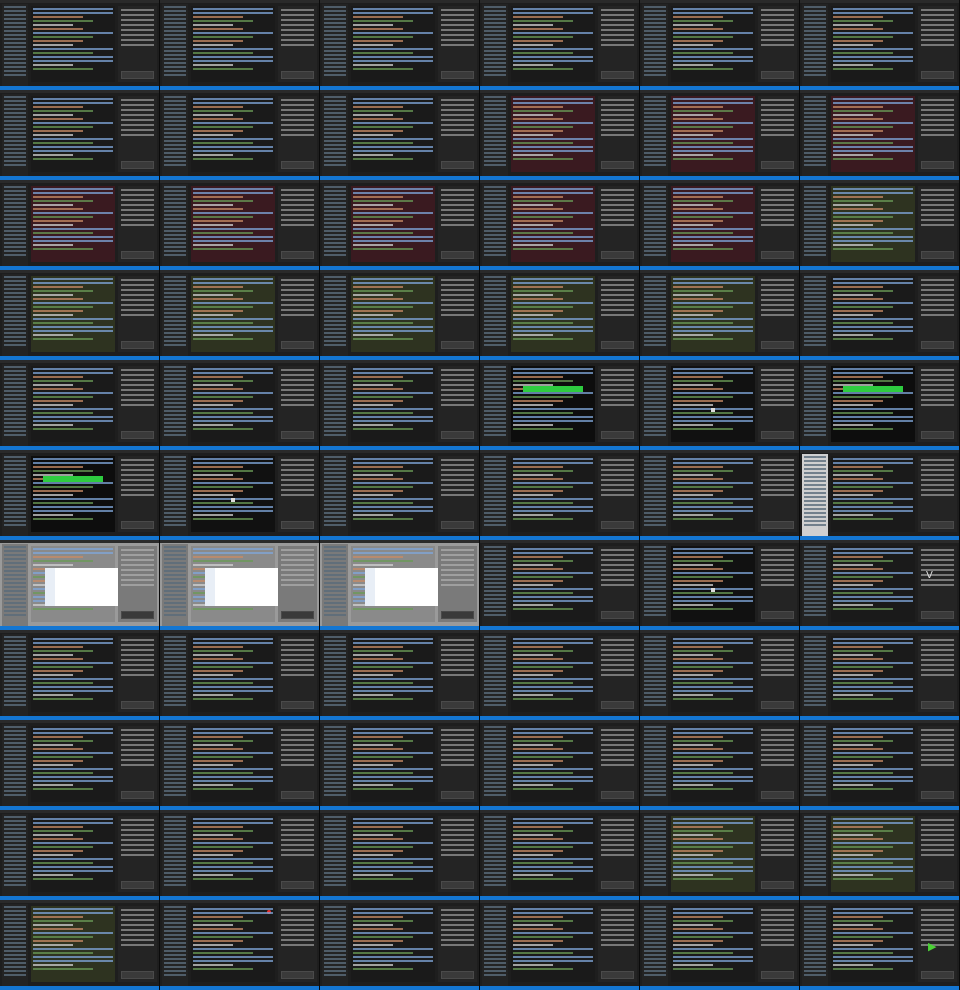 The image size is (960, 990). I want to click on screenshot-tile, so click(400, 765).